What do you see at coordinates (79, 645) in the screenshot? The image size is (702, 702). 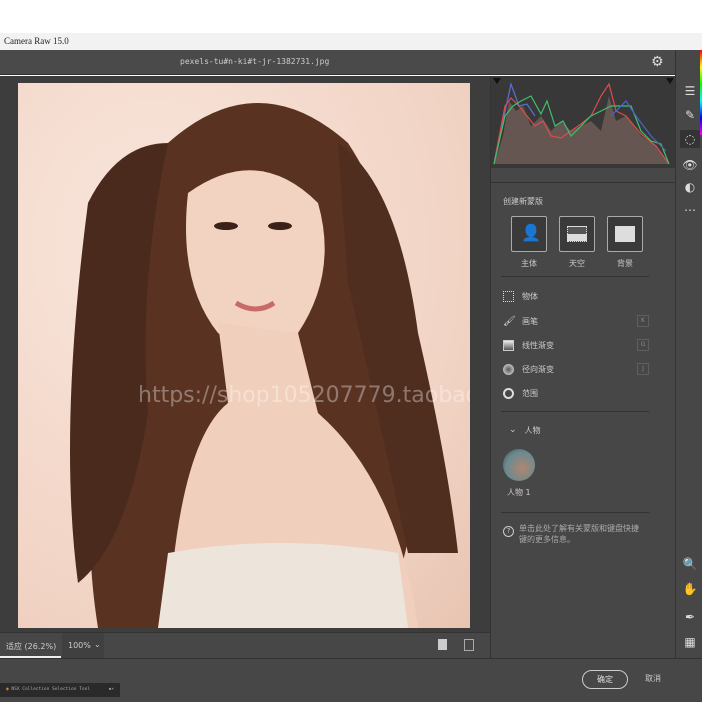 I see `zoom-value: 100%` at bounding box center [79, 645].